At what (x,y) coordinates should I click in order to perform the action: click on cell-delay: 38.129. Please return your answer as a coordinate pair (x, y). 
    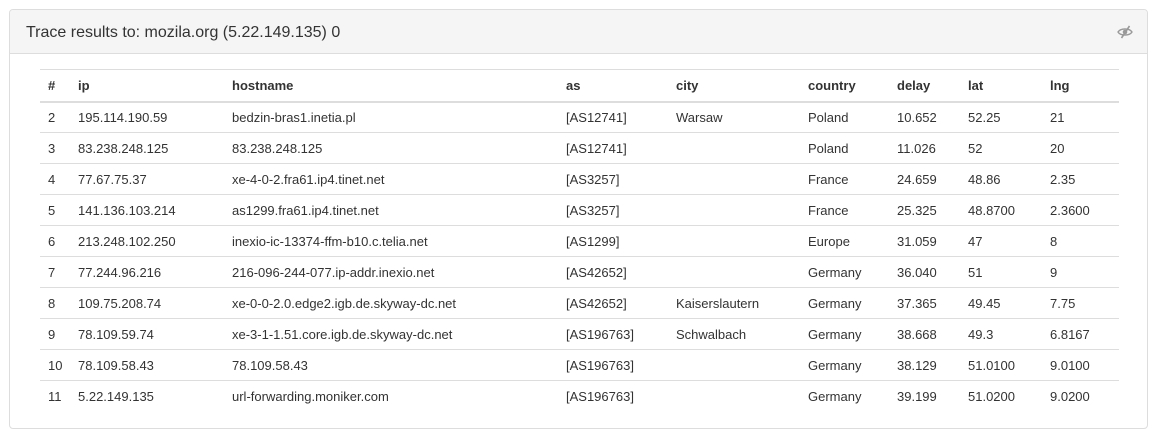
    Looking at the image, I should click on (924, 365).